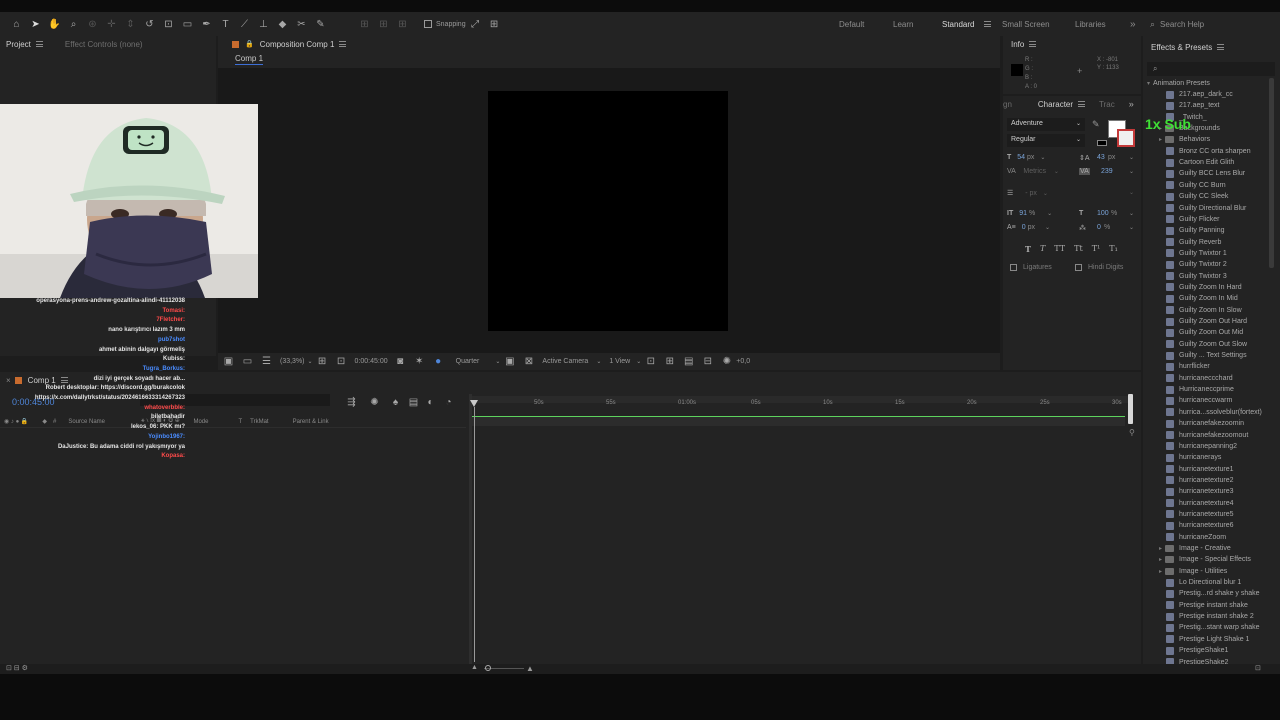 This screenshot has height=720, width=1280. I want to click on effects-preset-item: PrestigeShake1, so click(1197, 650).